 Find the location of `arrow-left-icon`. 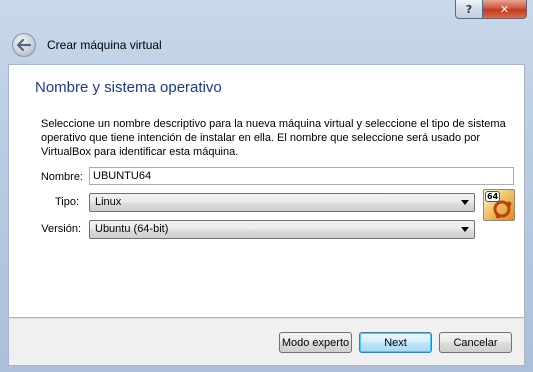

arrow-left-icon is located at coordinates (24, 45).